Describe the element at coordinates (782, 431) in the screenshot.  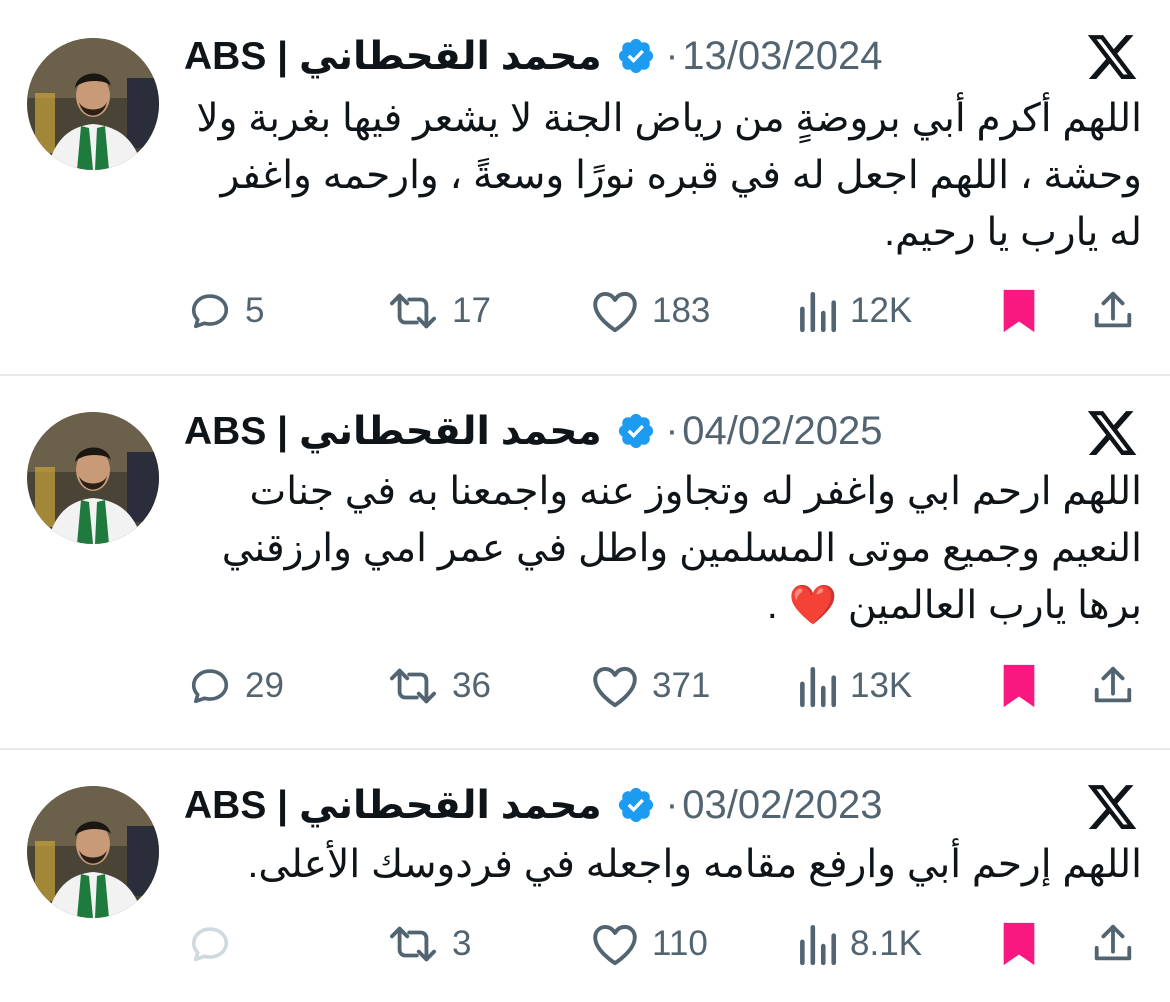
I see `tweet-date: 04/02/2025` at that location.